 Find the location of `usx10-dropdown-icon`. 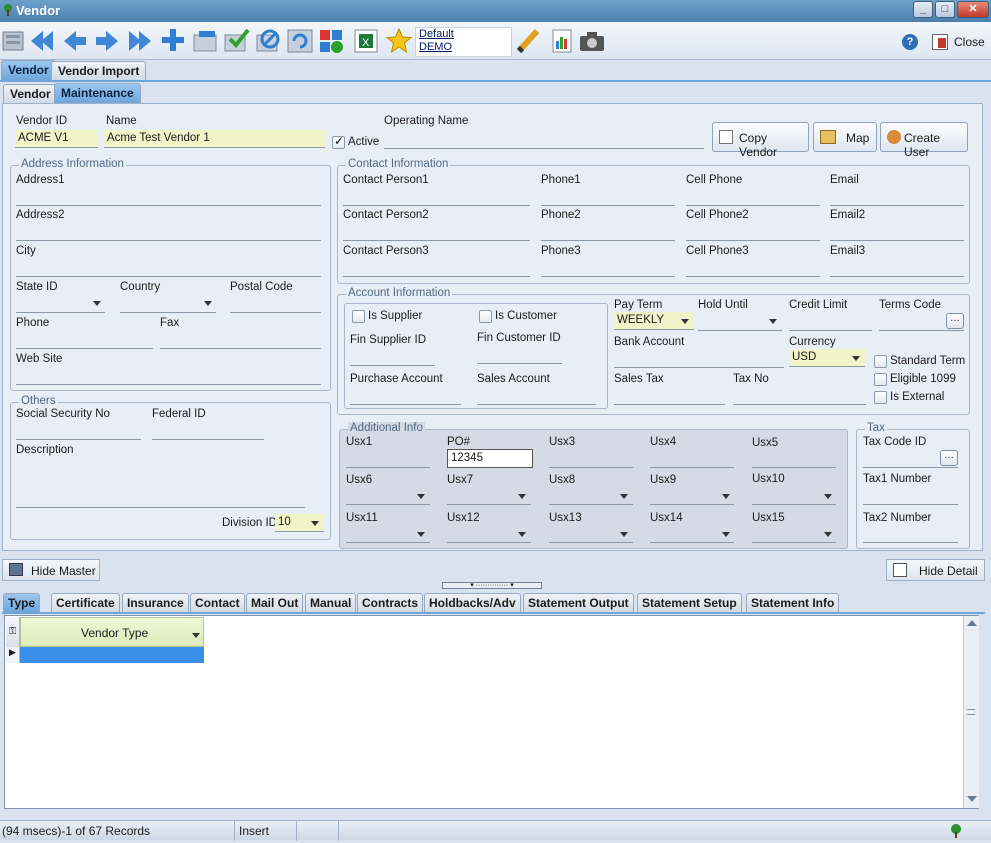

usx10-dropdown-icon is located at coordinates (828, 496).